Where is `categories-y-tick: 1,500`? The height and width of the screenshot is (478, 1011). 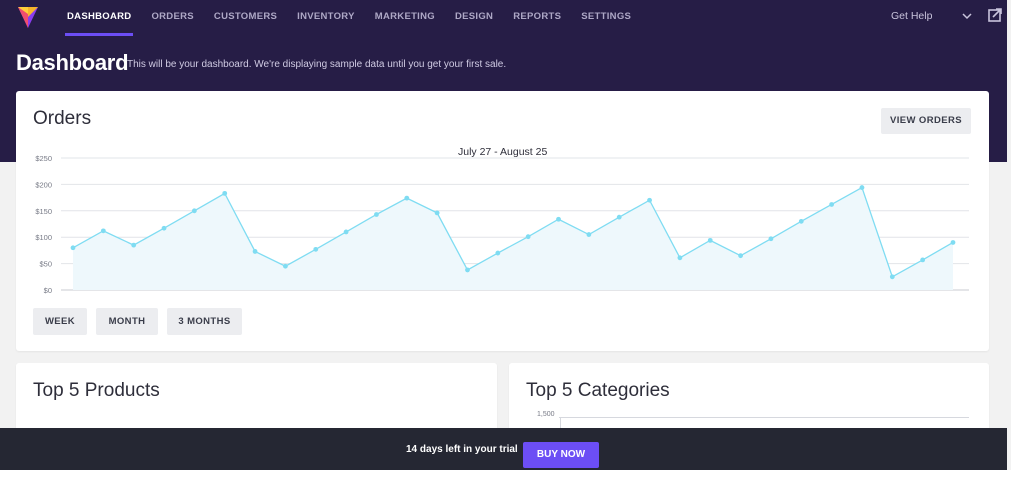 categories-y-tick: 1,500 is located at coordinates (546, 414).